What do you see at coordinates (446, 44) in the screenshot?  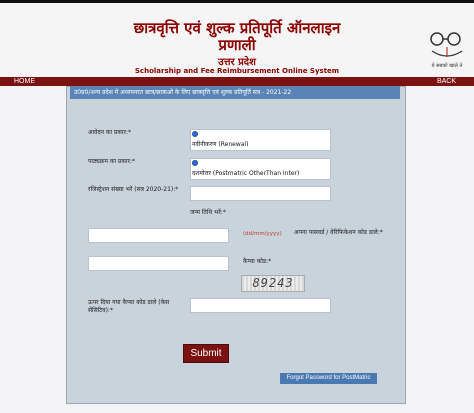 I see `scholarship-logo-icon` at bounding box center [446, 44].